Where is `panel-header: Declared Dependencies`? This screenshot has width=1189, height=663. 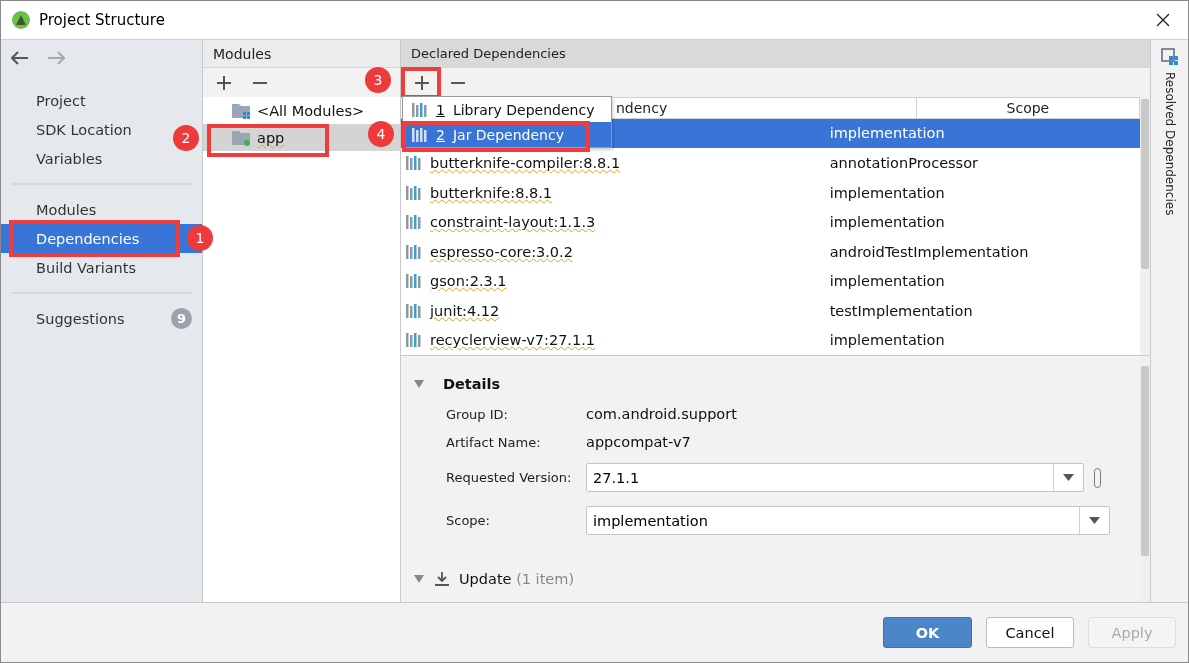 panel-header: Declared Dependencies is located at coordinates (775, 54).